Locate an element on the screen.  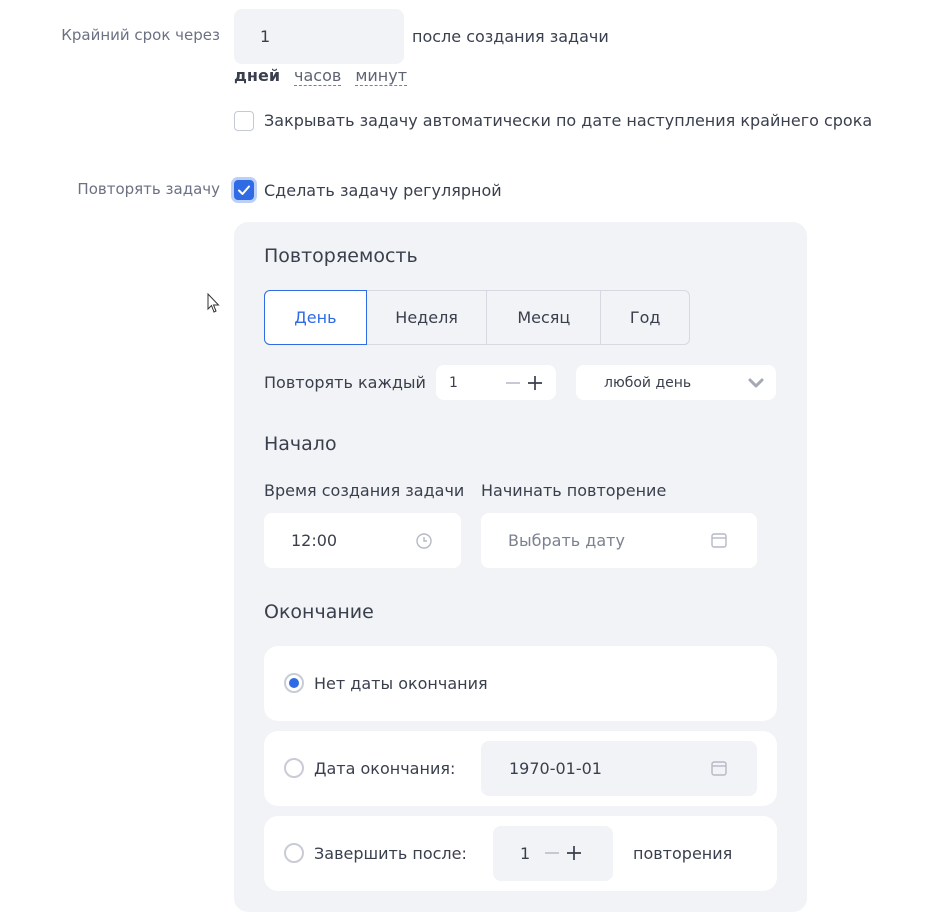
end-none-label: Нет даты окончания is located at coordinates (401, 683).